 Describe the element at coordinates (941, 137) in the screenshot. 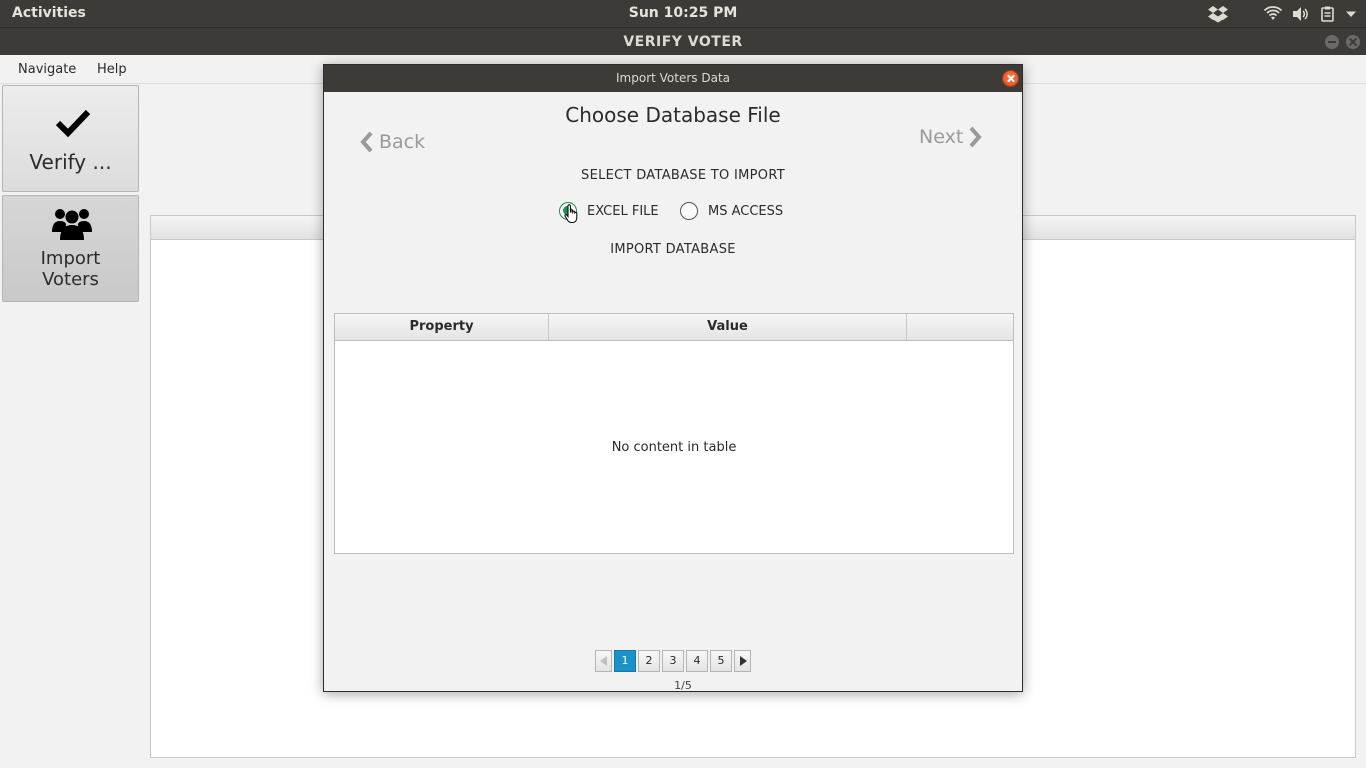

I see `next-label: Next` at that location.